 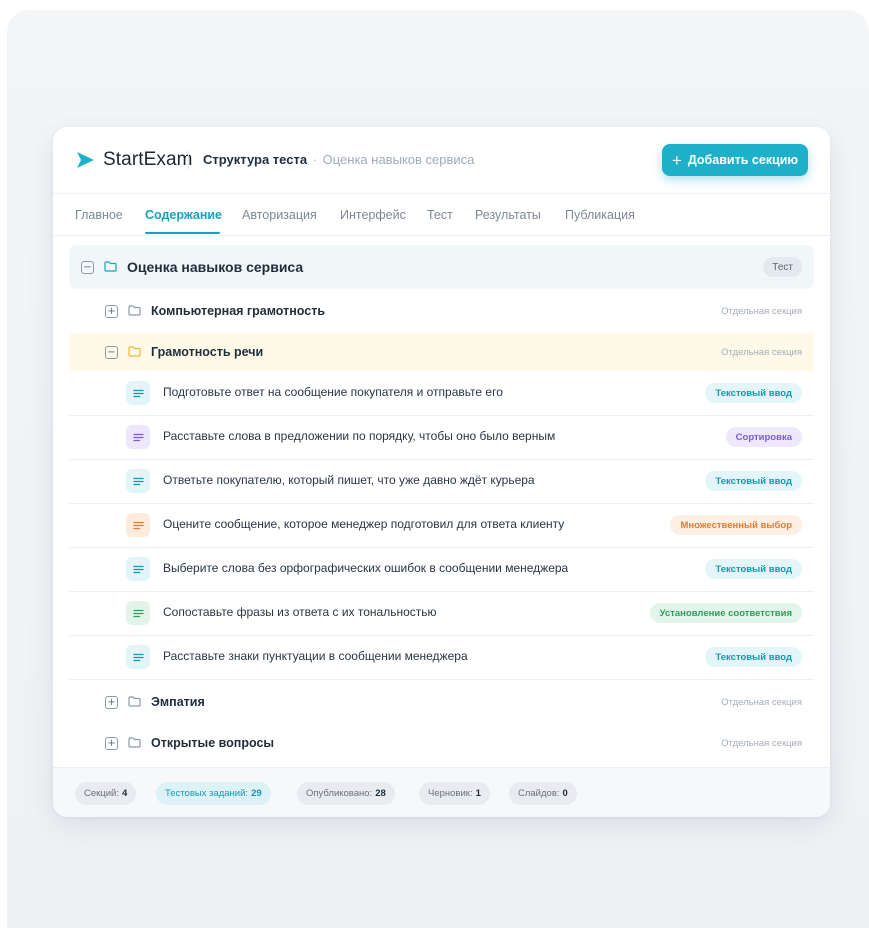 I want to click on stat-label: Тестовых заданий:, so click(x=207, y=793).